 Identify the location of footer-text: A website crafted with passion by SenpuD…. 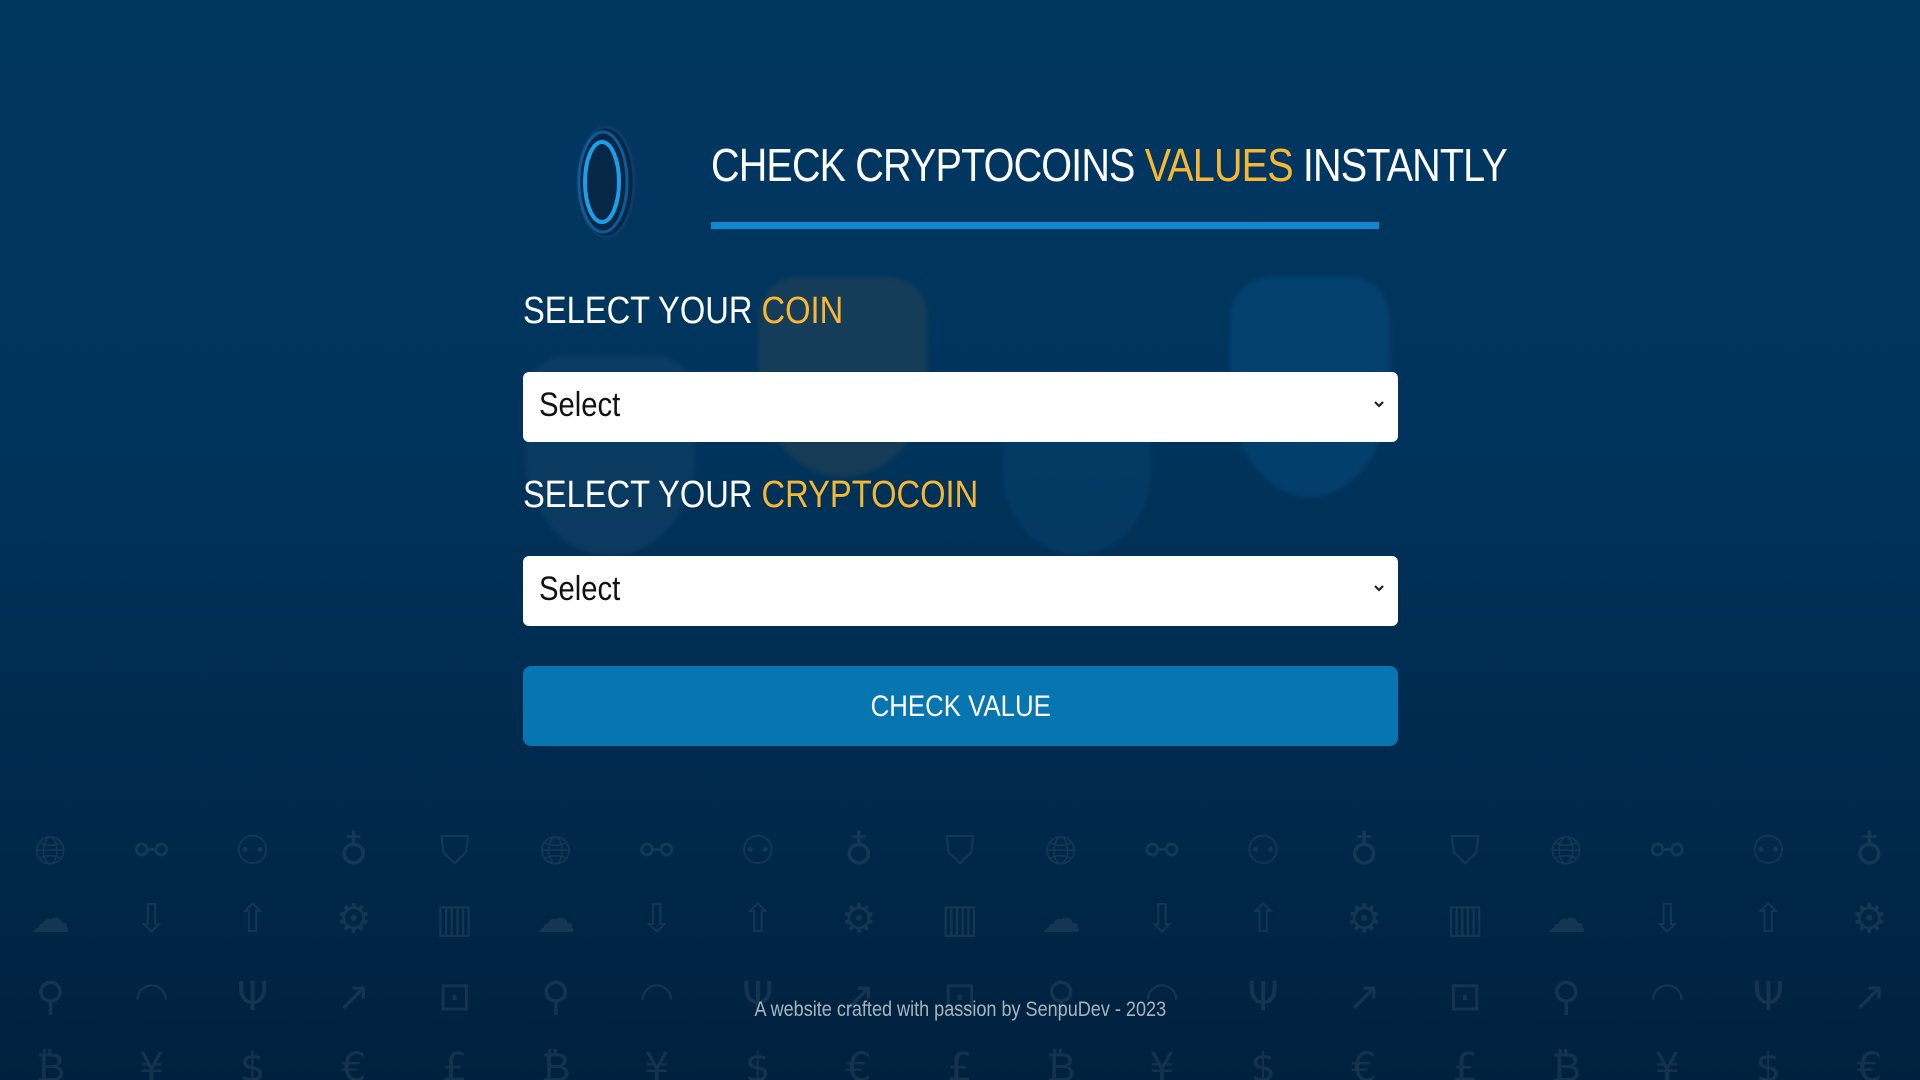
(960, 1009).